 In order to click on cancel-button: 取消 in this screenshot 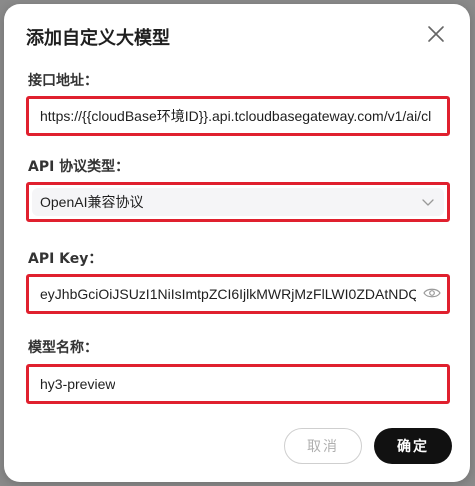, I will do `click(323, 446)`.